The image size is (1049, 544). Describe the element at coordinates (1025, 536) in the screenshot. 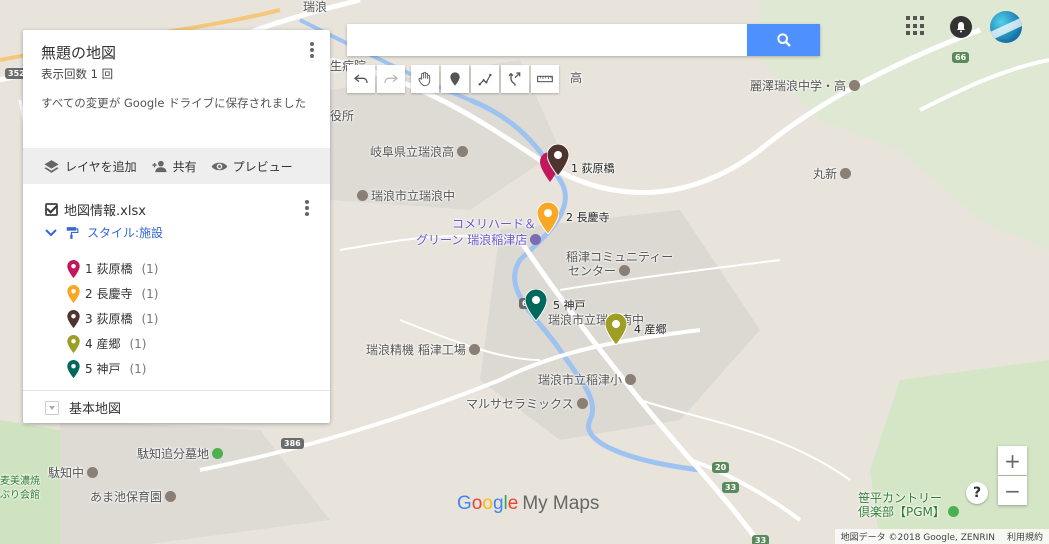

I see `terms-link: 利用規約` at that location.